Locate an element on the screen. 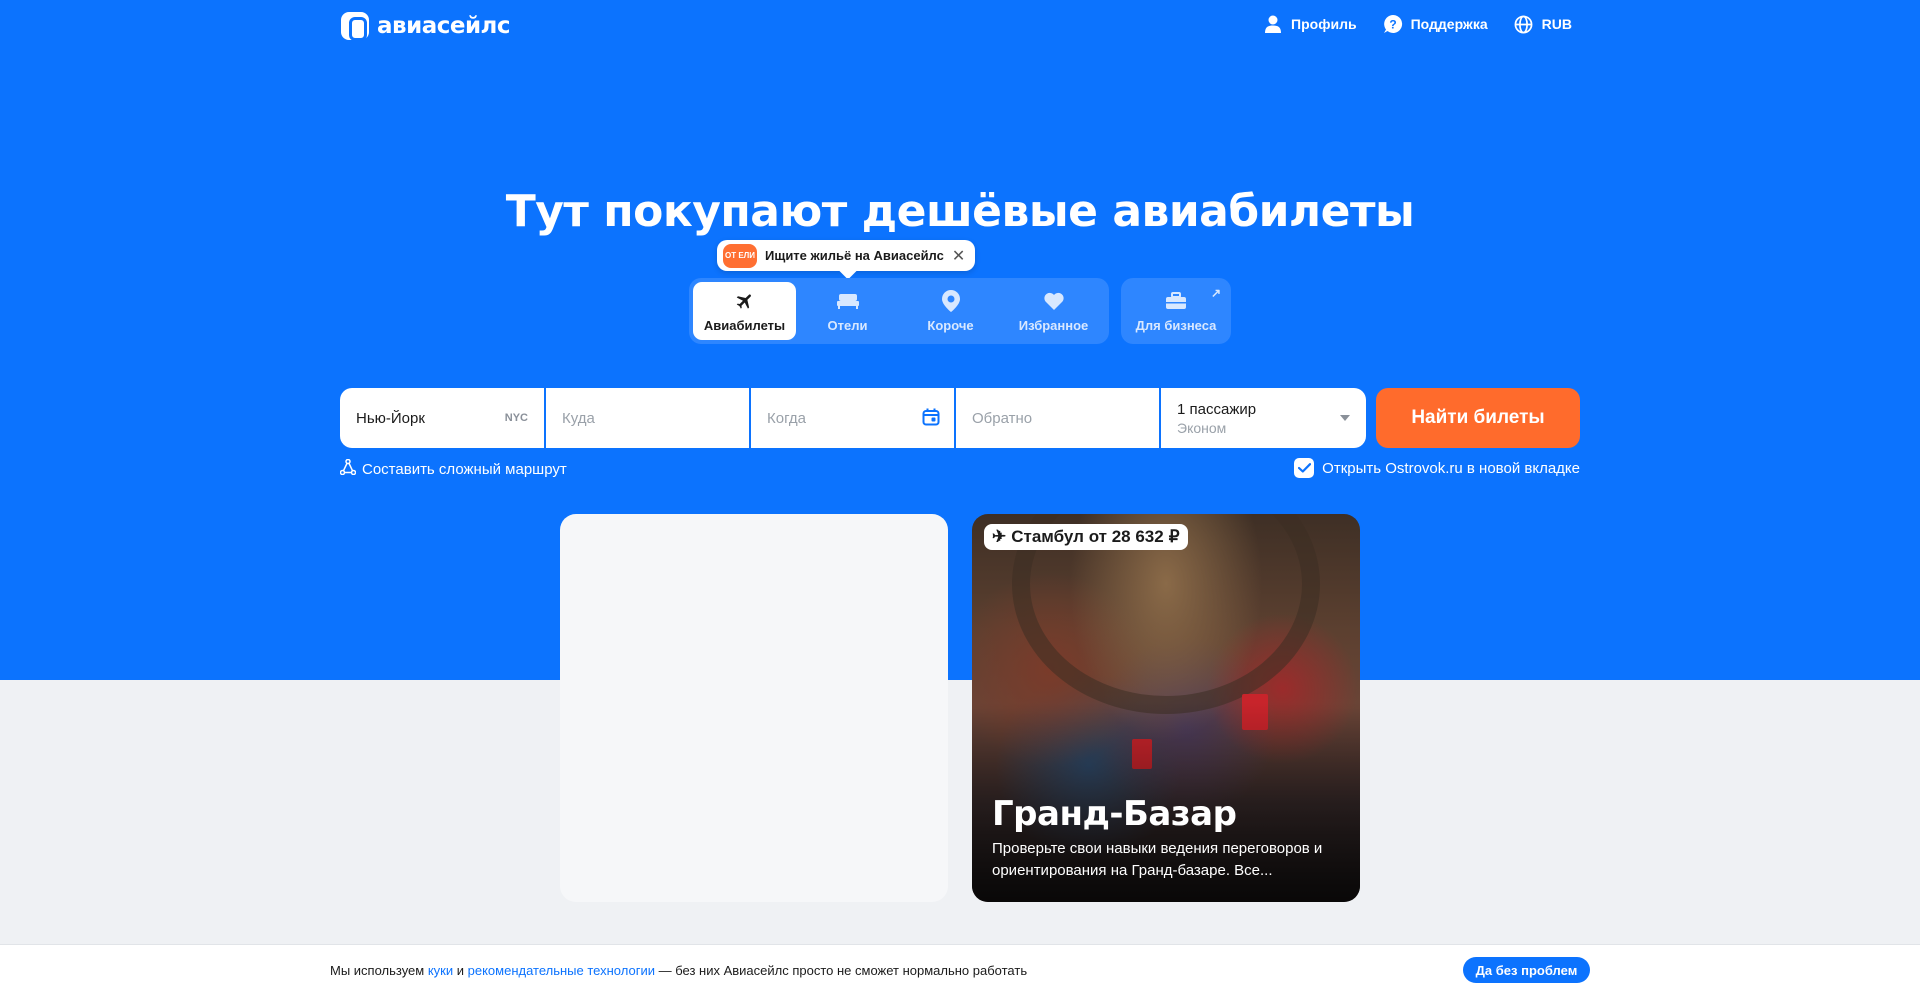 The height and width of the screenshot is (993, 1920). help-icon: ? is located at coordinates (1393, 24).